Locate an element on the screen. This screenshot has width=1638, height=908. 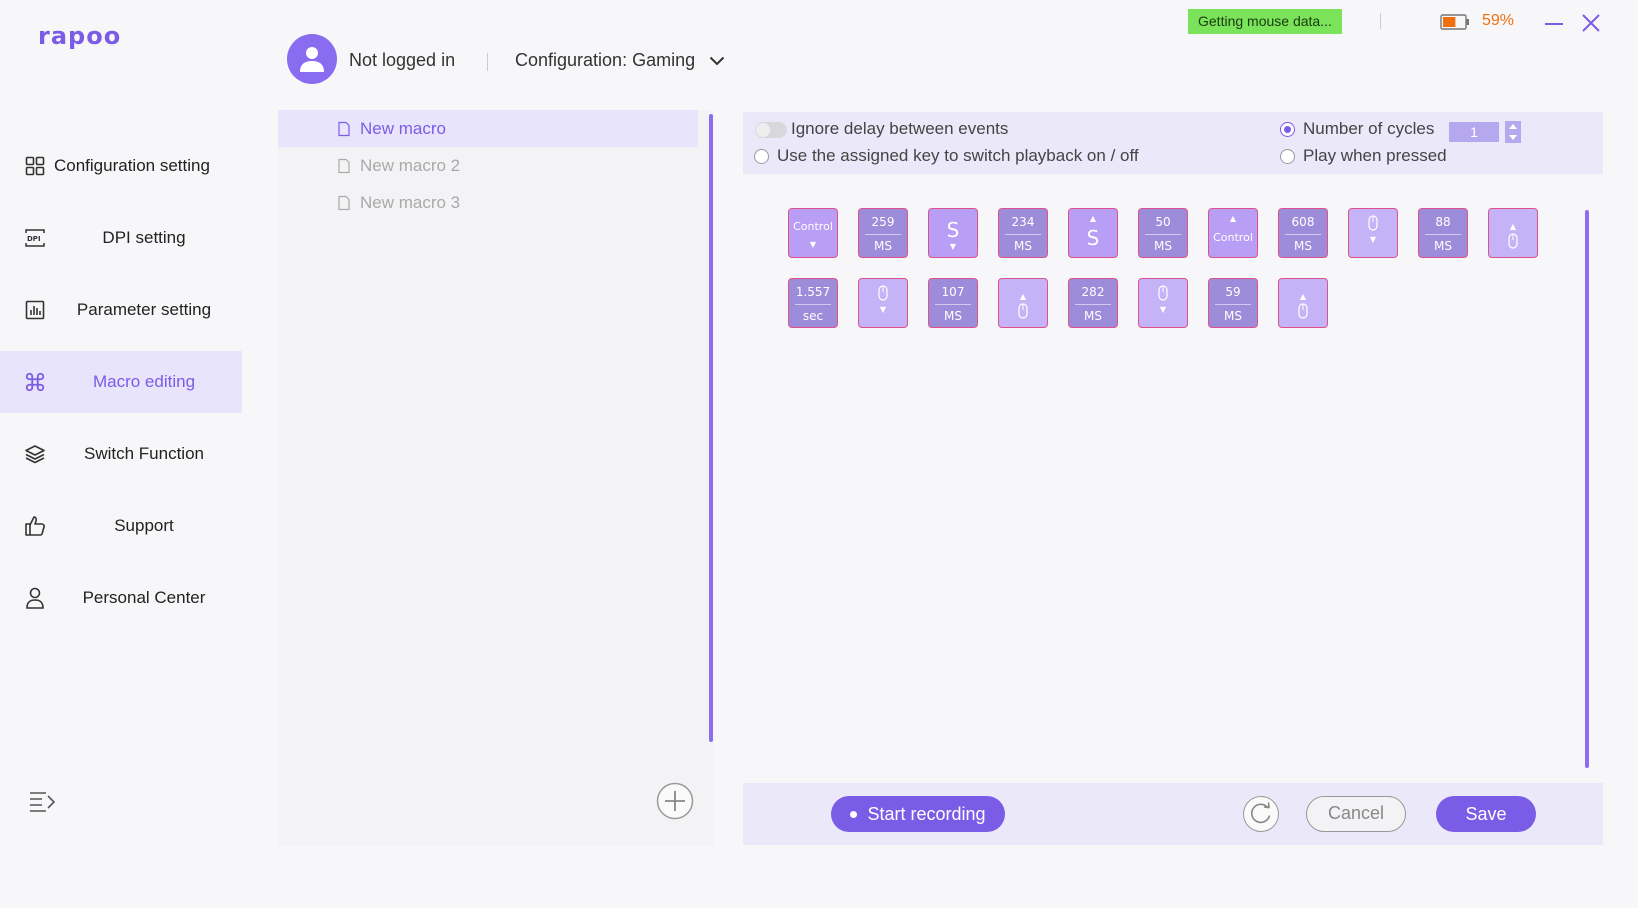
delay-event: 1.557 sec is located at coordinates (813, 303).